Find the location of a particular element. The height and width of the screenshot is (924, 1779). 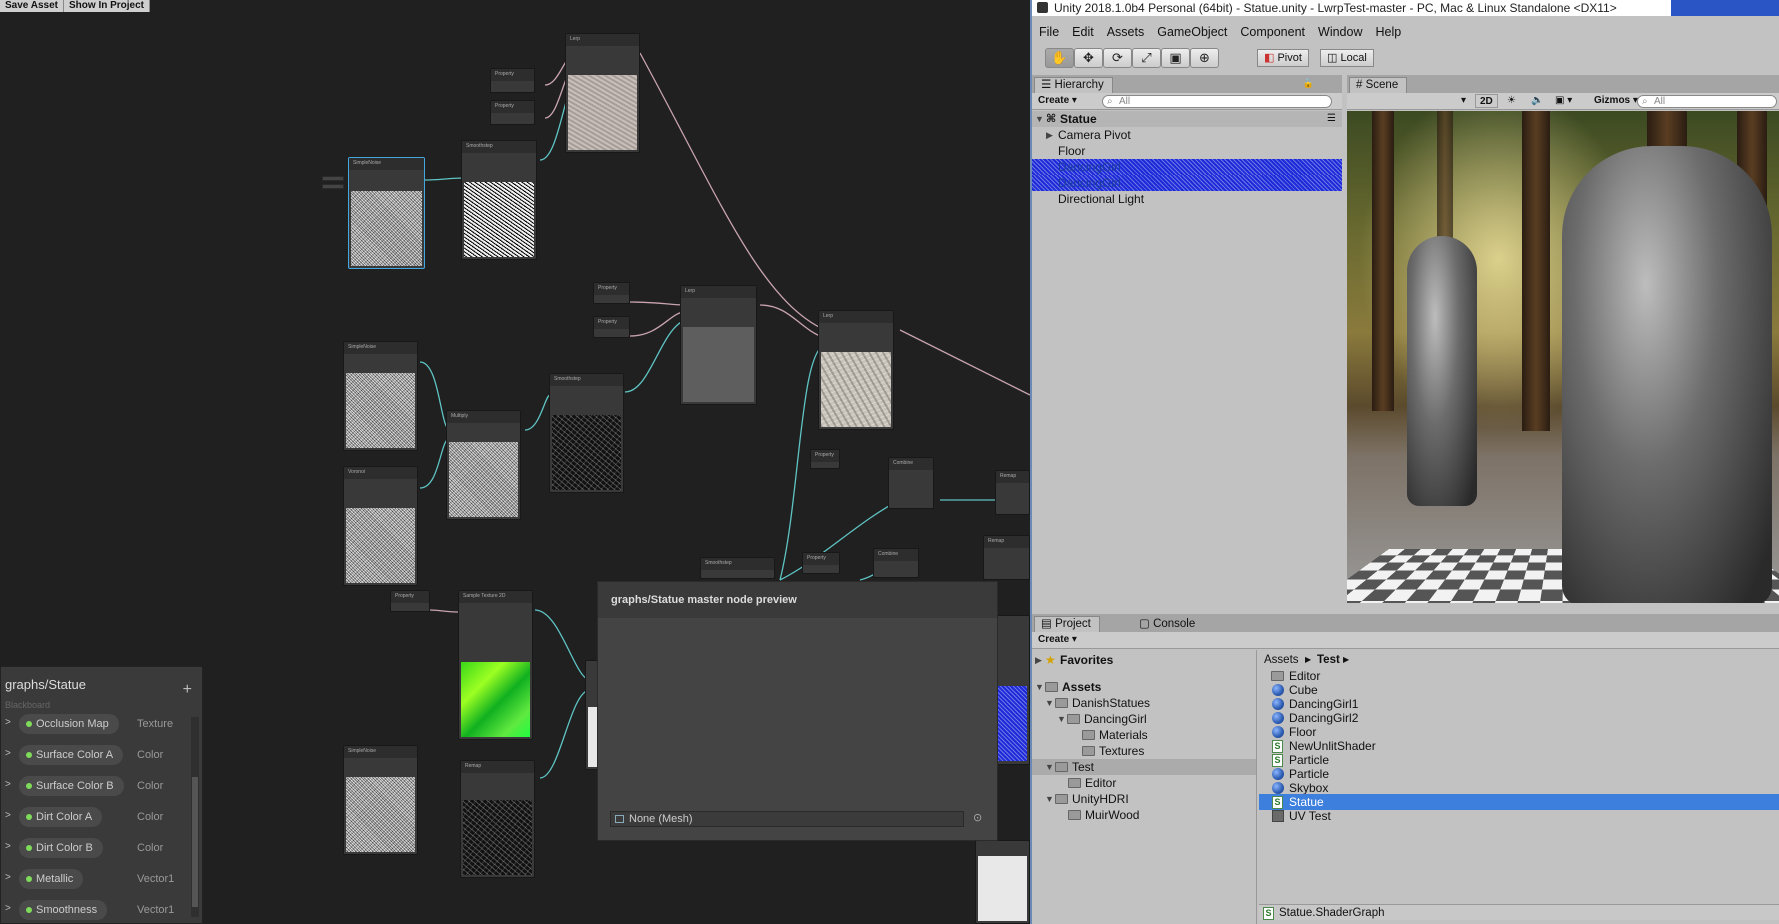

audio-toggle-icon: 🔈 is located at coordinates (1537, 101).